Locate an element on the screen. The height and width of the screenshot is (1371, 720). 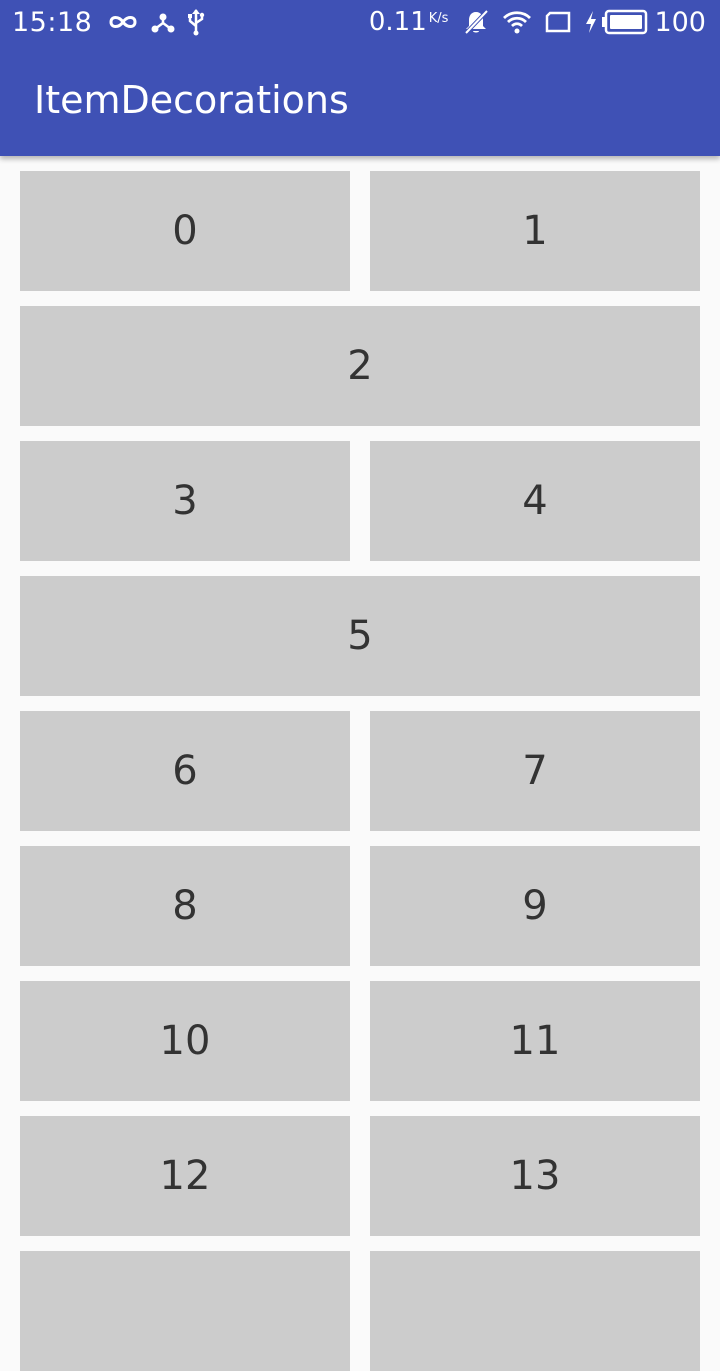
status-bar-left: 15:18 is located at coordinates (109, 22).